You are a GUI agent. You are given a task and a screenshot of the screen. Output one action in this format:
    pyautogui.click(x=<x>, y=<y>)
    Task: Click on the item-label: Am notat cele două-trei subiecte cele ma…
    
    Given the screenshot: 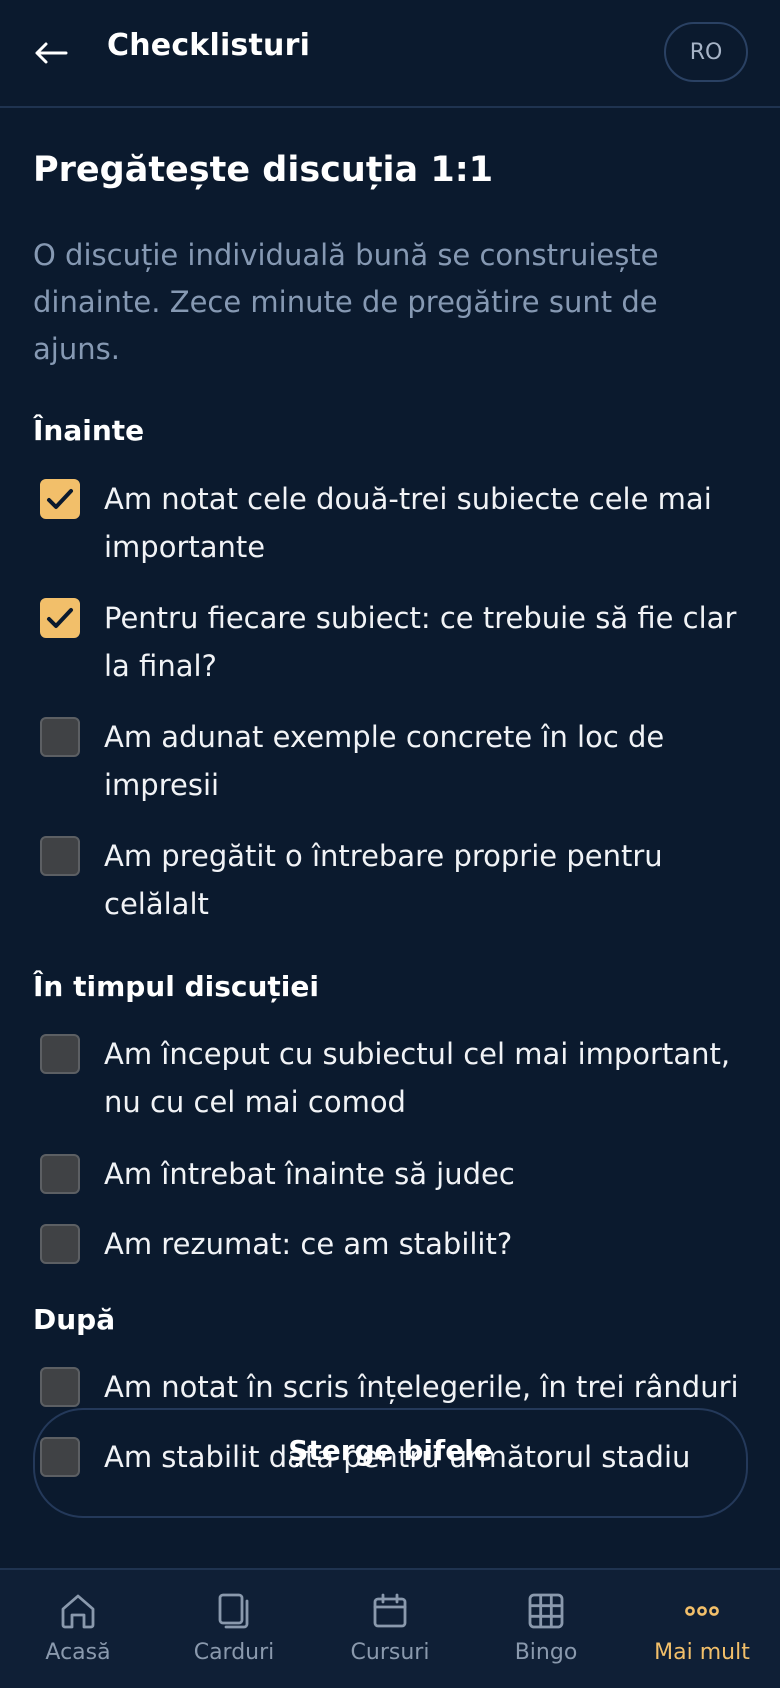 What is the action you would take?
    pyautogui.click(x=408, y=523)
    